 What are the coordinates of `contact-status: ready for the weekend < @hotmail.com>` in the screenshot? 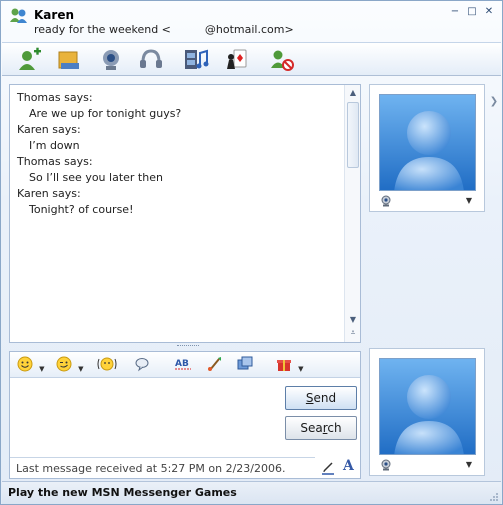 It's located at (164, 29).